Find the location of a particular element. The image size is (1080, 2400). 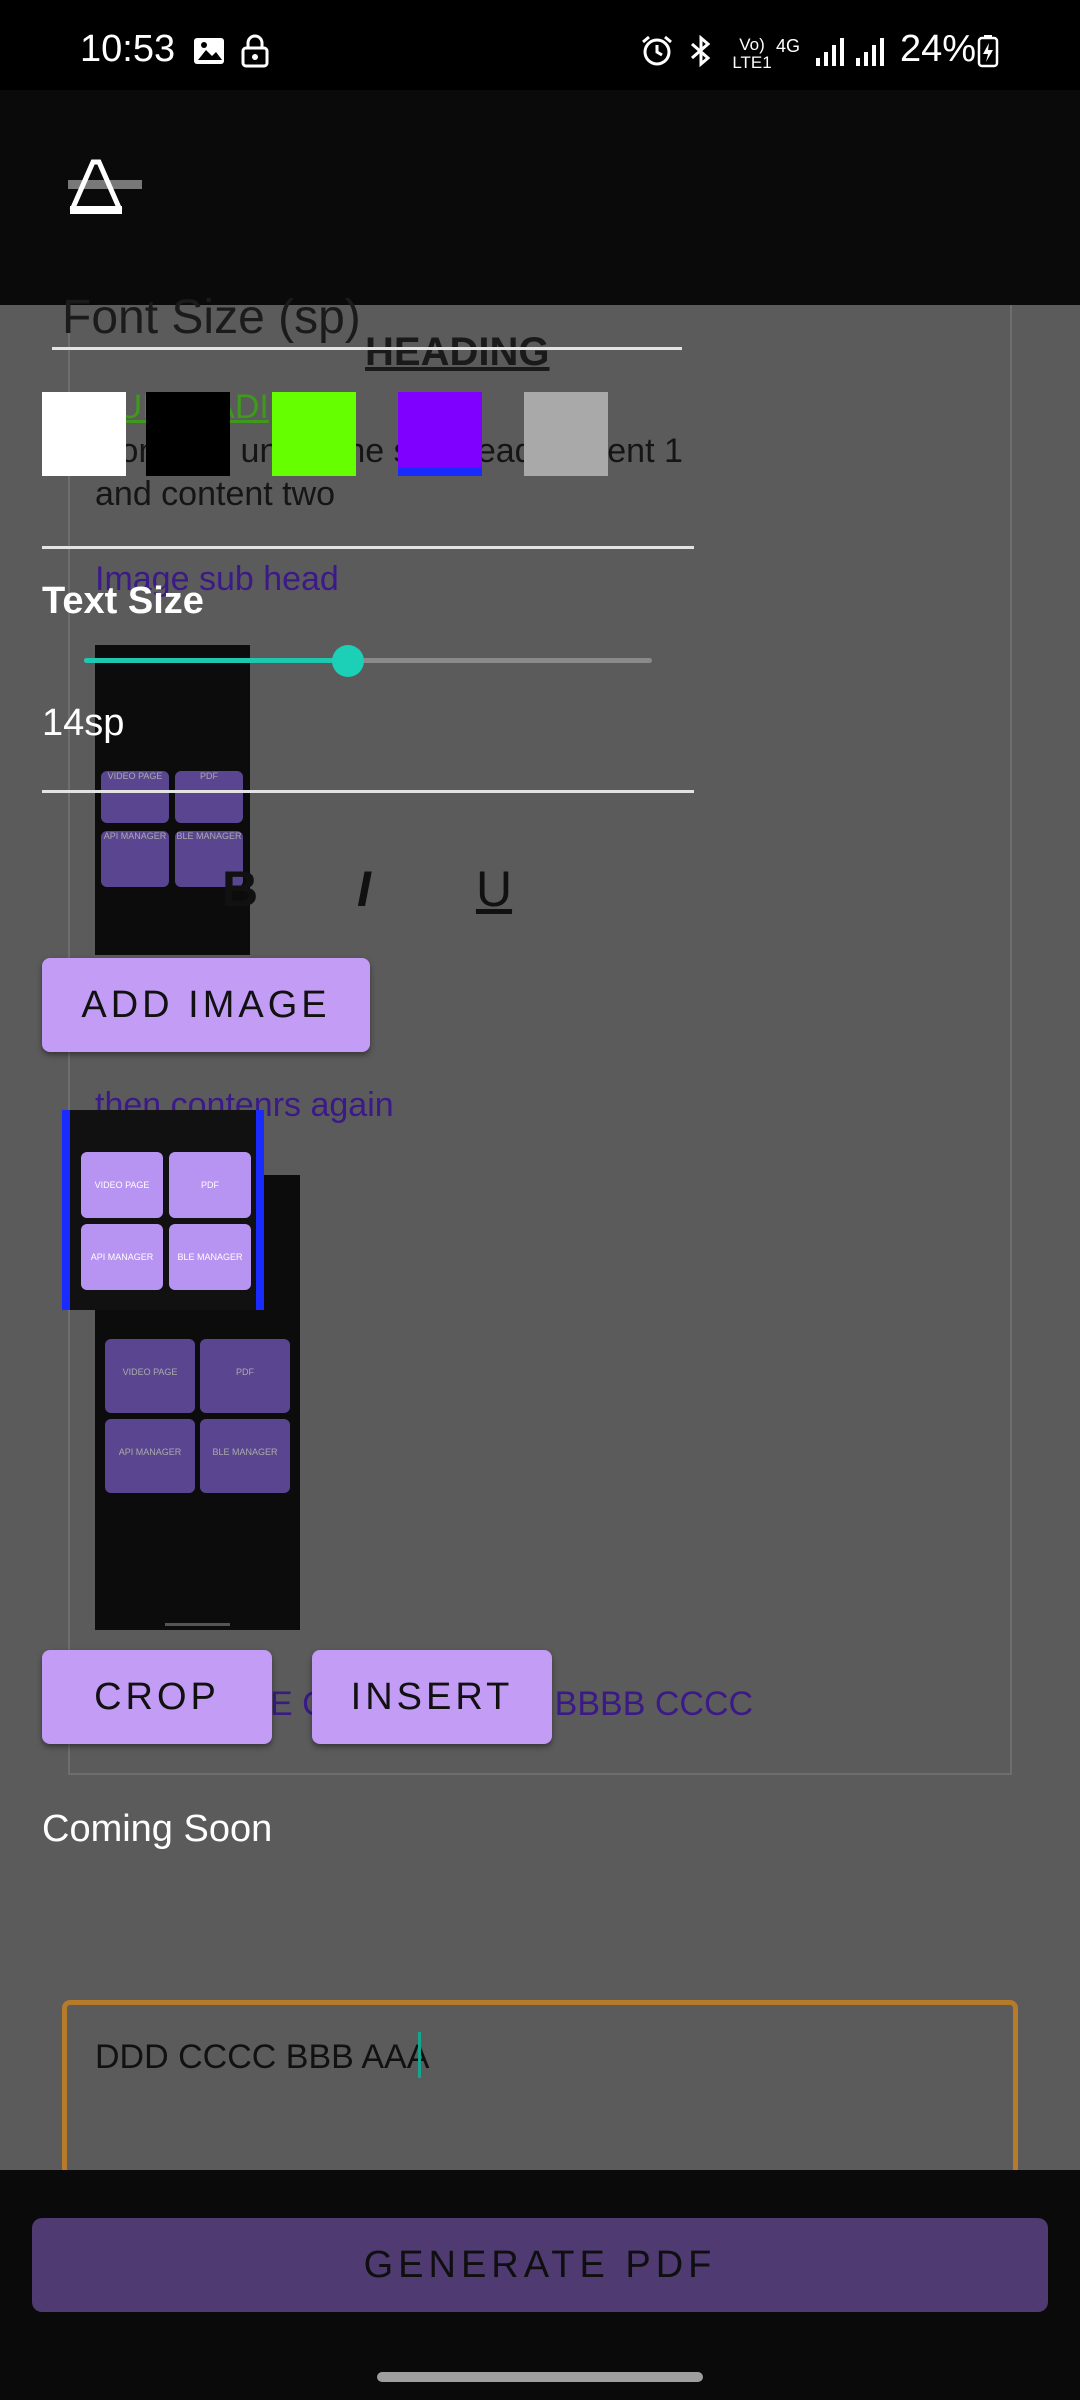

text-size-slider-fill is located at coordinates (216, 660).